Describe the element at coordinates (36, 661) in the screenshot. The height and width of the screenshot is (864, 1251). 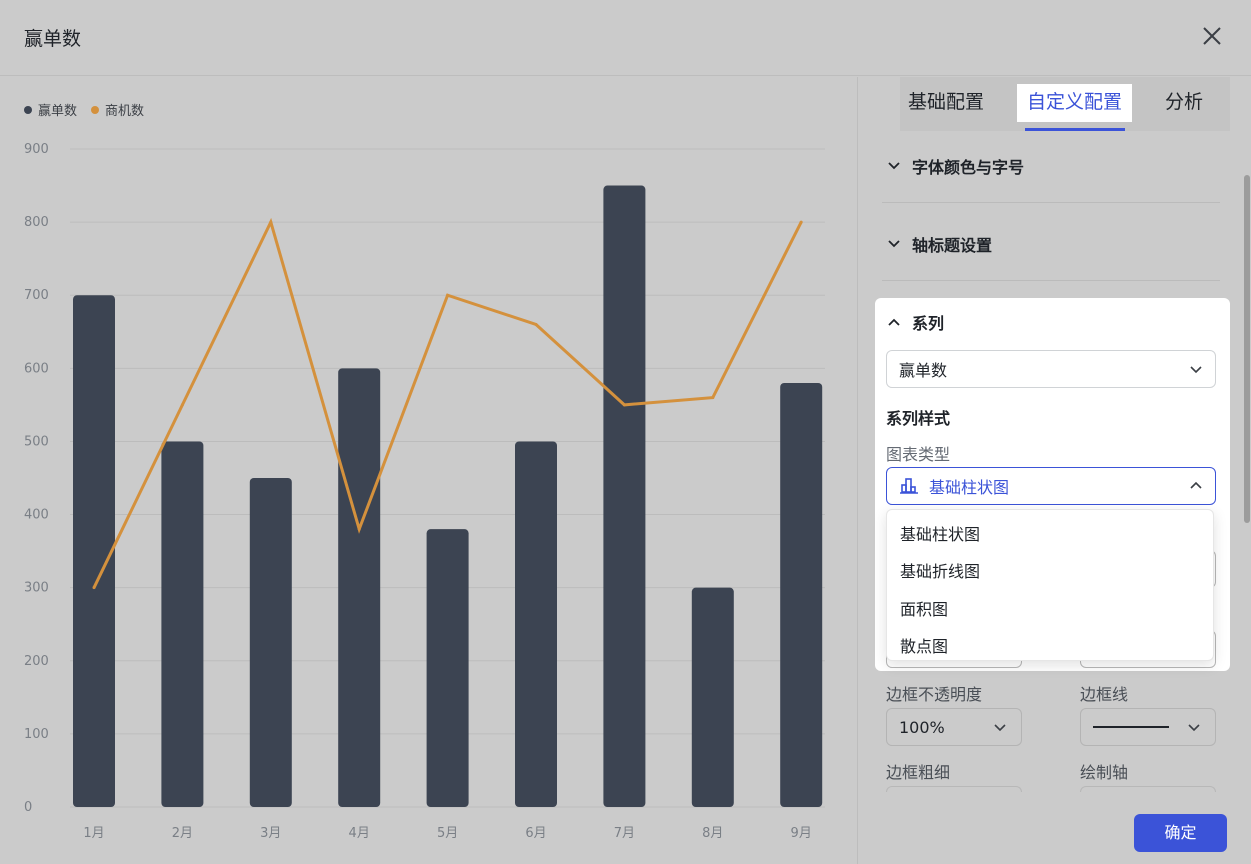
I see `y-tick-label: 200` at that location.